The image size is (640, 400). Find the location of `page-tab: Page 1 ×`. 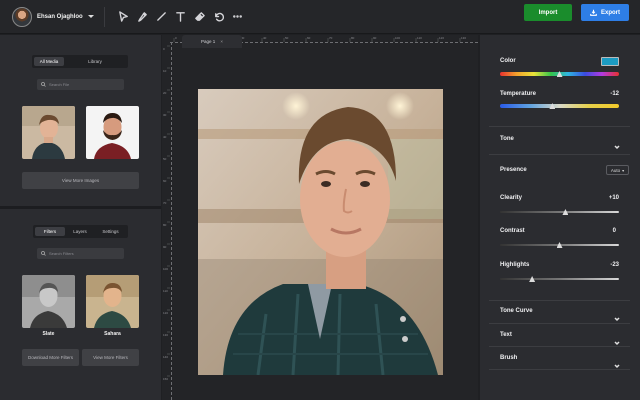

page-tab: Page 1 × is located at coordinates (212, 41).